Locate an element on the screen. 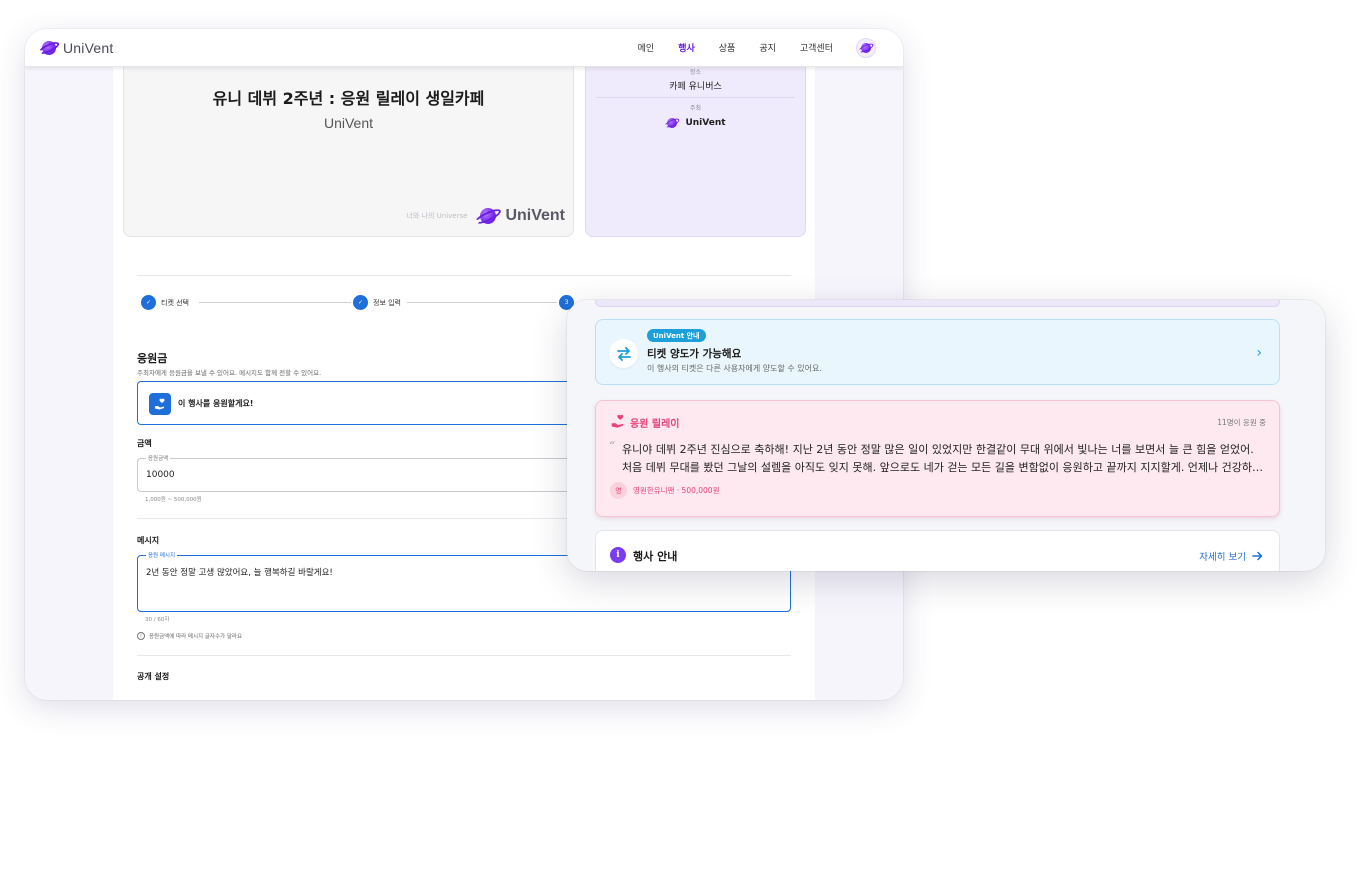 This screenshot has width=1360, height=880. nav-item-support: 고객센터 is located at coordinates (816, 47).